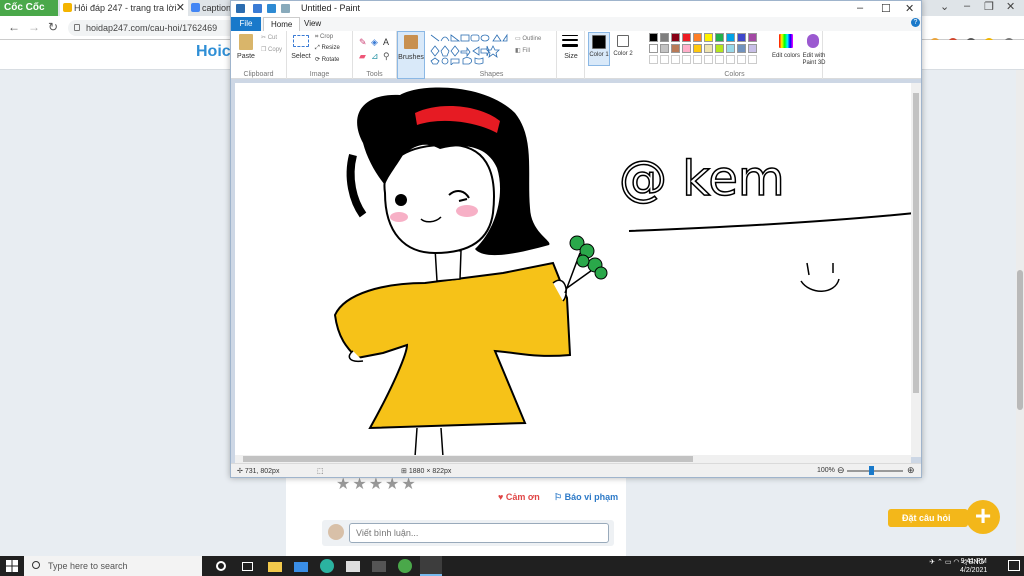 This screenshot has height=576, width=1024. I want to click on paint-minimize-button: –, so click(860, 8).